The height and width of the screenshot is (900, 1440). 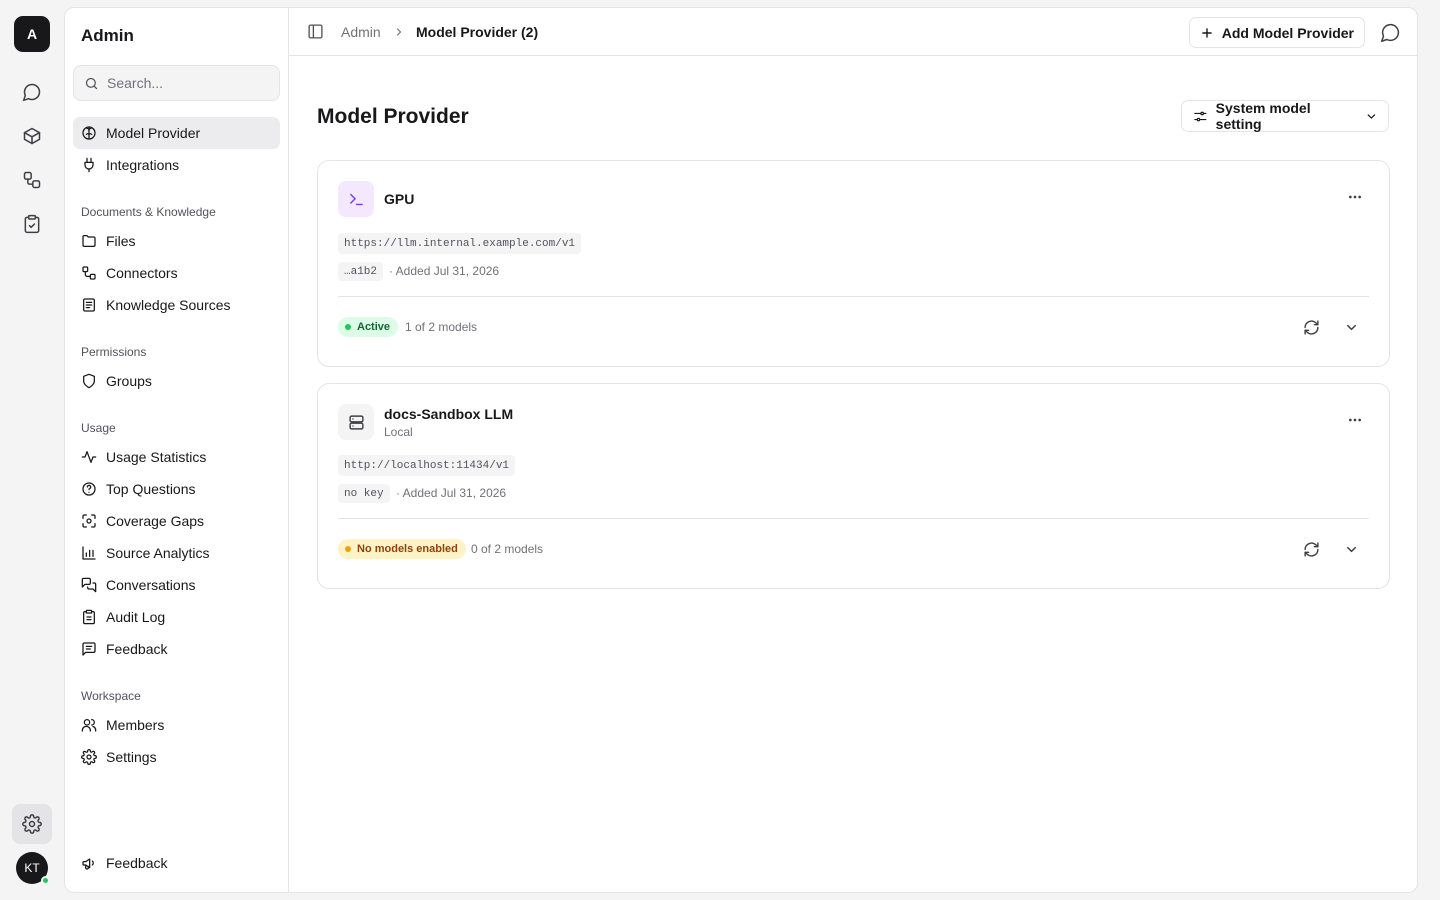 I want to click on megaphone-icon, so click(x=88, y=864).